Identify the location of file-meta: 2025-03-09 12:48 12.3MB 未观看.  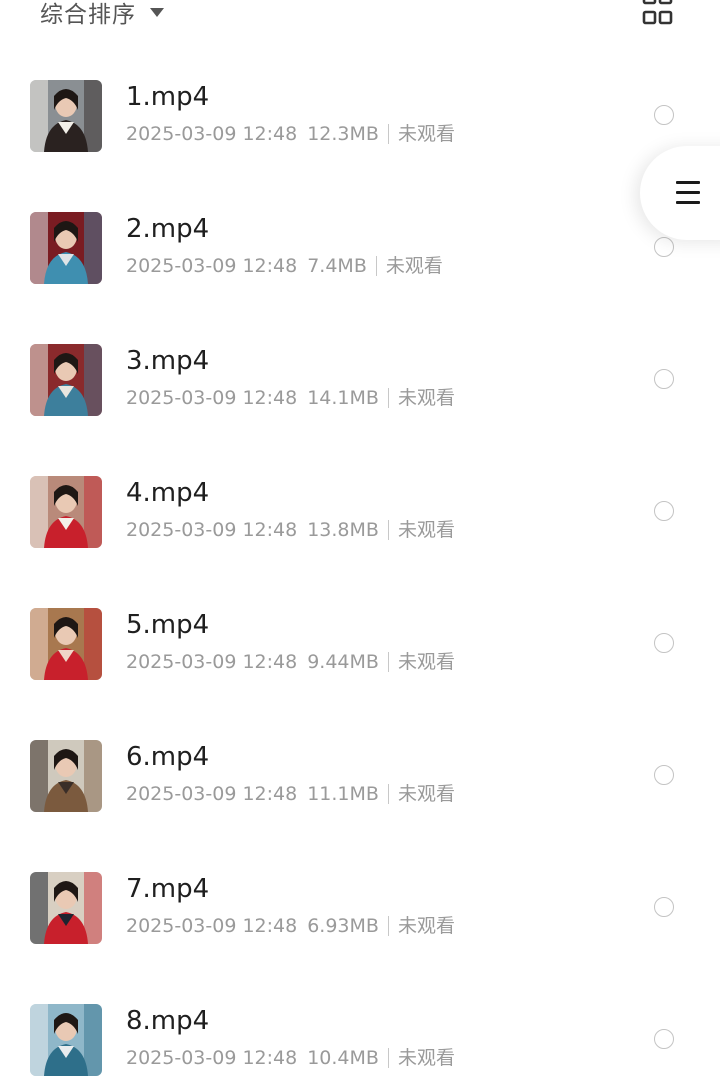
(290, 134).